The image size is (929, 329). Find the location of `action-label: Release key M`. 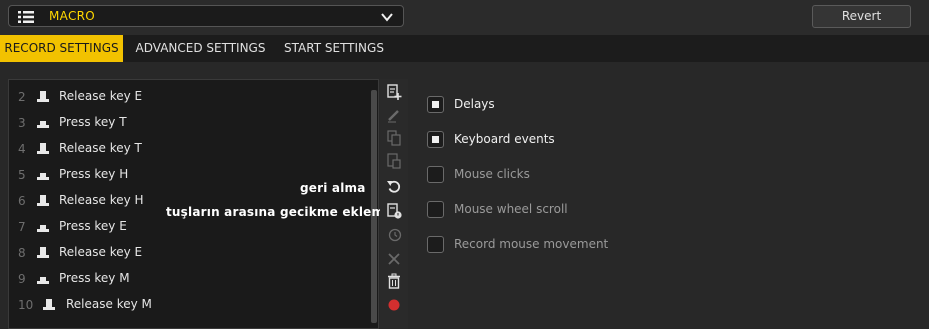

action-label: Release key M is located at coordinates (109, 304).